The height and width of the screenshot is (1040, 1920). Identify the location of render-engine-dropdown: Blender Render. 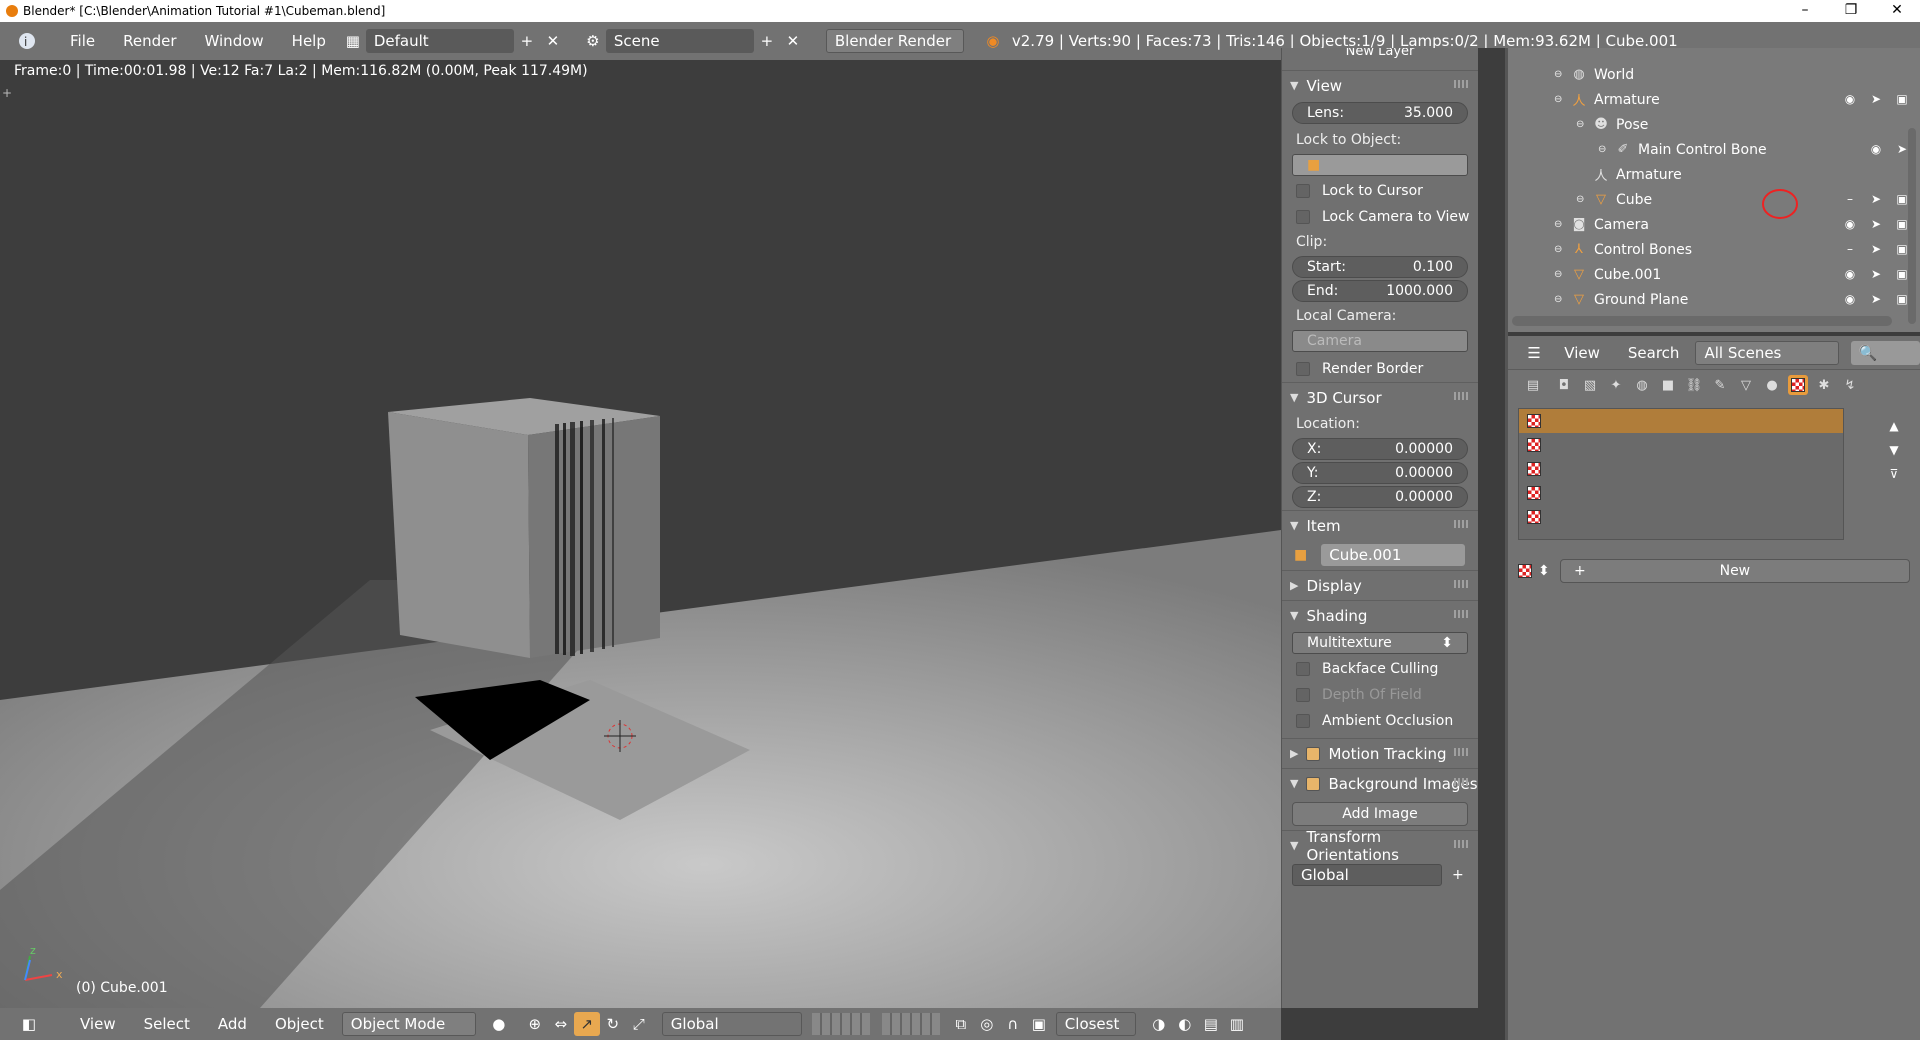
(894, 41).